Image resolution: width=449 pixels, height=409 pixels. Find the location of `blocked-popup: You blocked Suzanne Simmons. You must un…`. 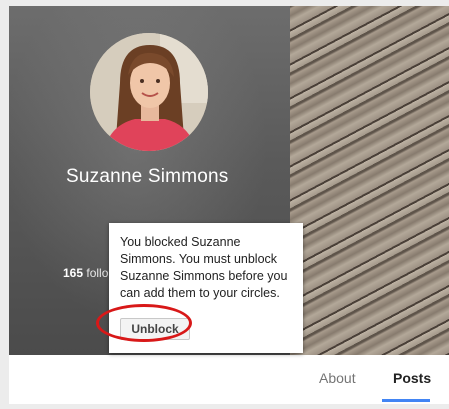

blocked-popup: You blocked Suzanne Simmons. You must un… is located at coordinates (206, 288).